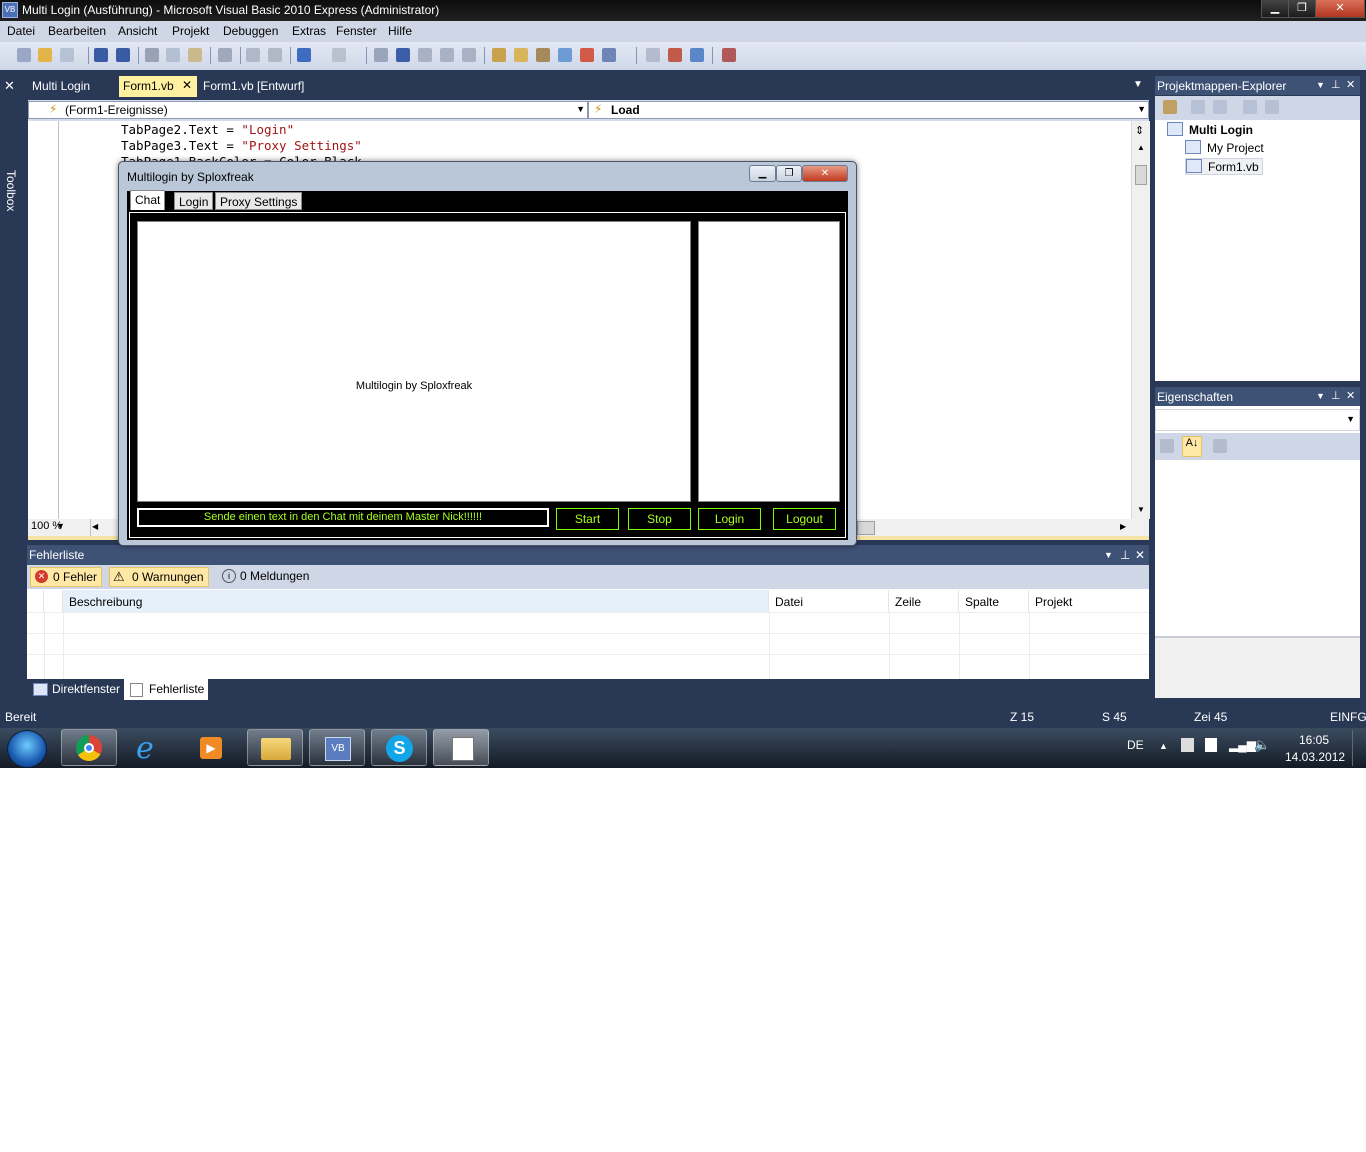 Image resolution: width=1366 pixels, height=1152 pixels. I want to click on new-project-icon, so click(24, 55).